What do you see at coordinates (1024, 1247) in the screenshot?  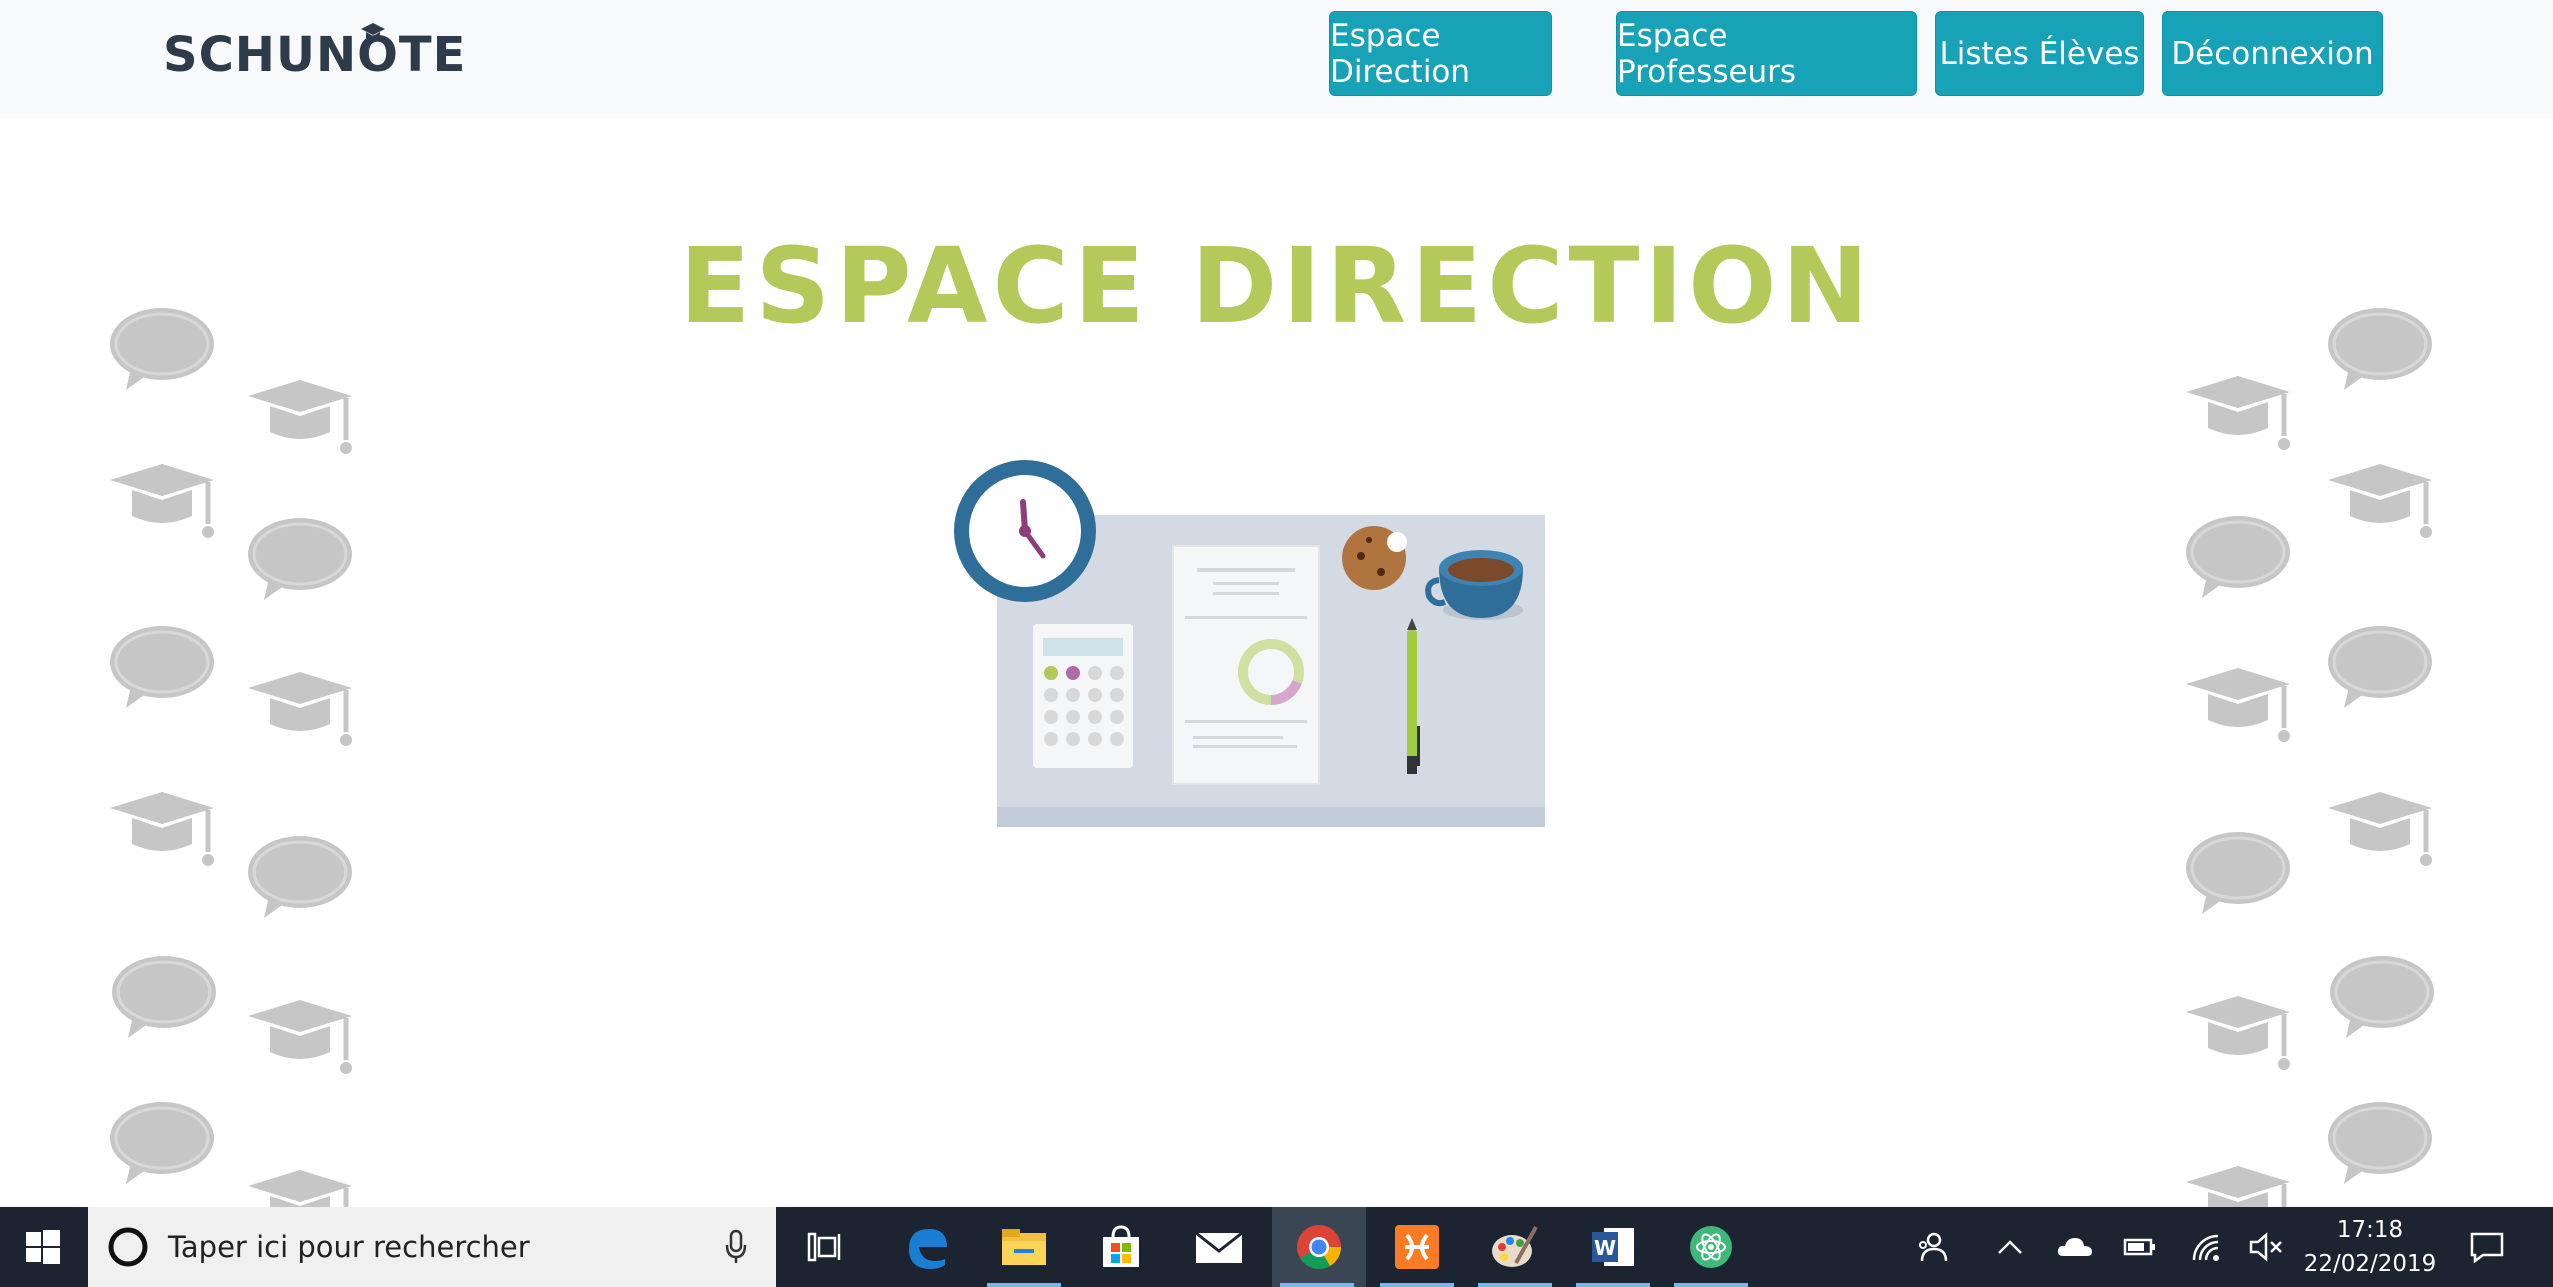 I see `file-explorer-icon` at bounding box center [1024, 1247].